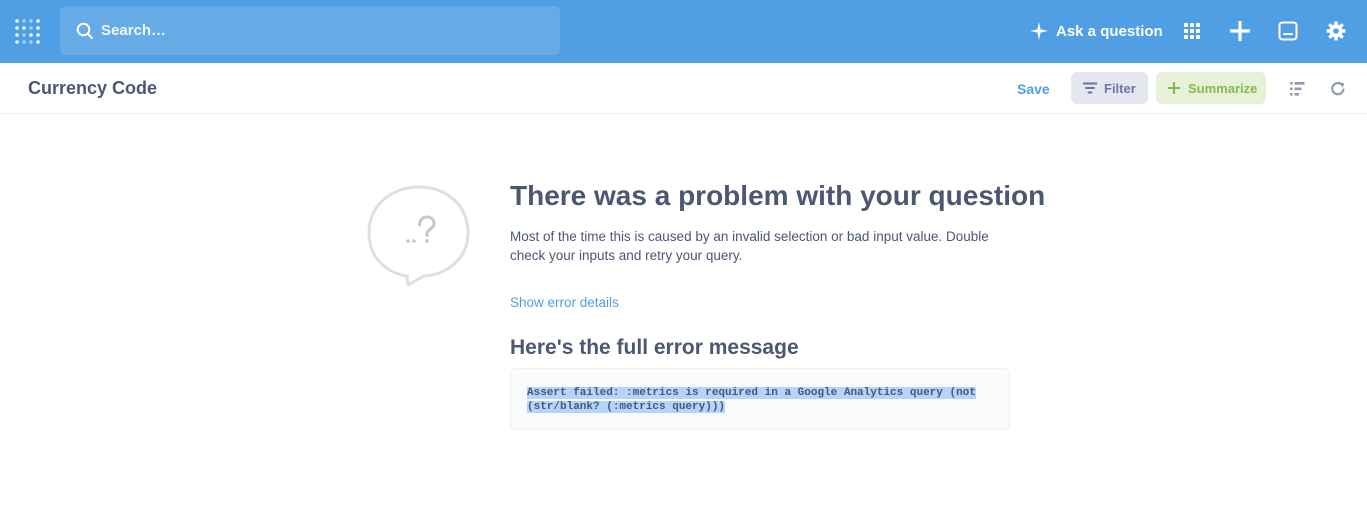 This screenshot has height=523, width=1367. I want to click on search-input, so click(311, 30).